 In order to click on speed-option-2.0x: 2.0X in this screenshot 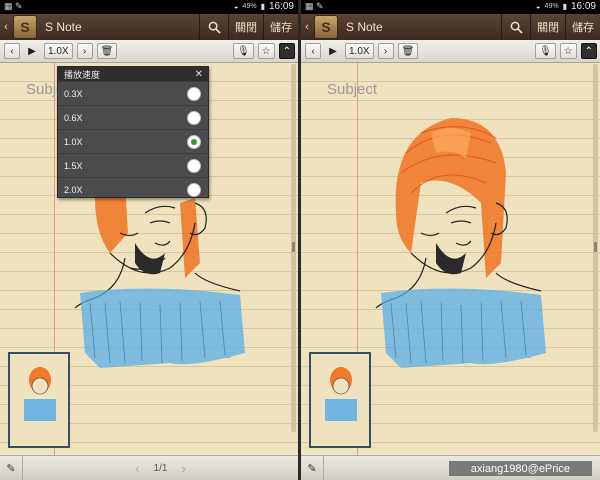, I will do `click(133, 189)`.